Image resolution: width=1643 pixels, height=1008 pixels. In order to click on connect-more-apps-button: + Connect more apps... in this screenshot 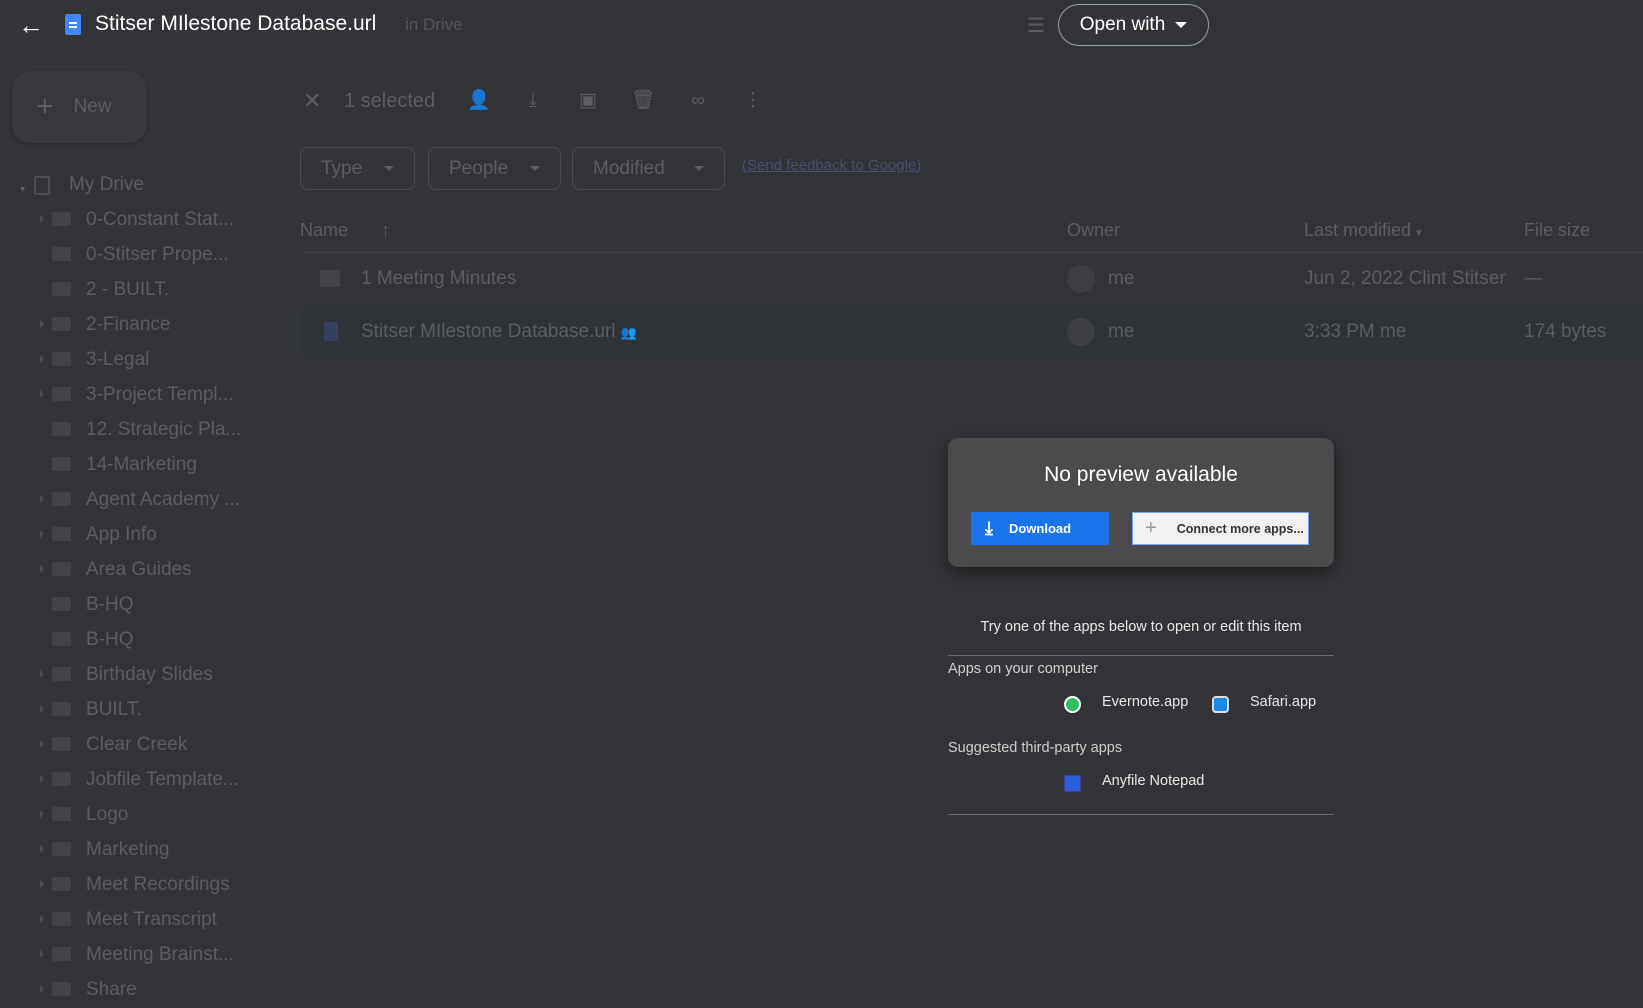, I will do `click(1220, 528)`.